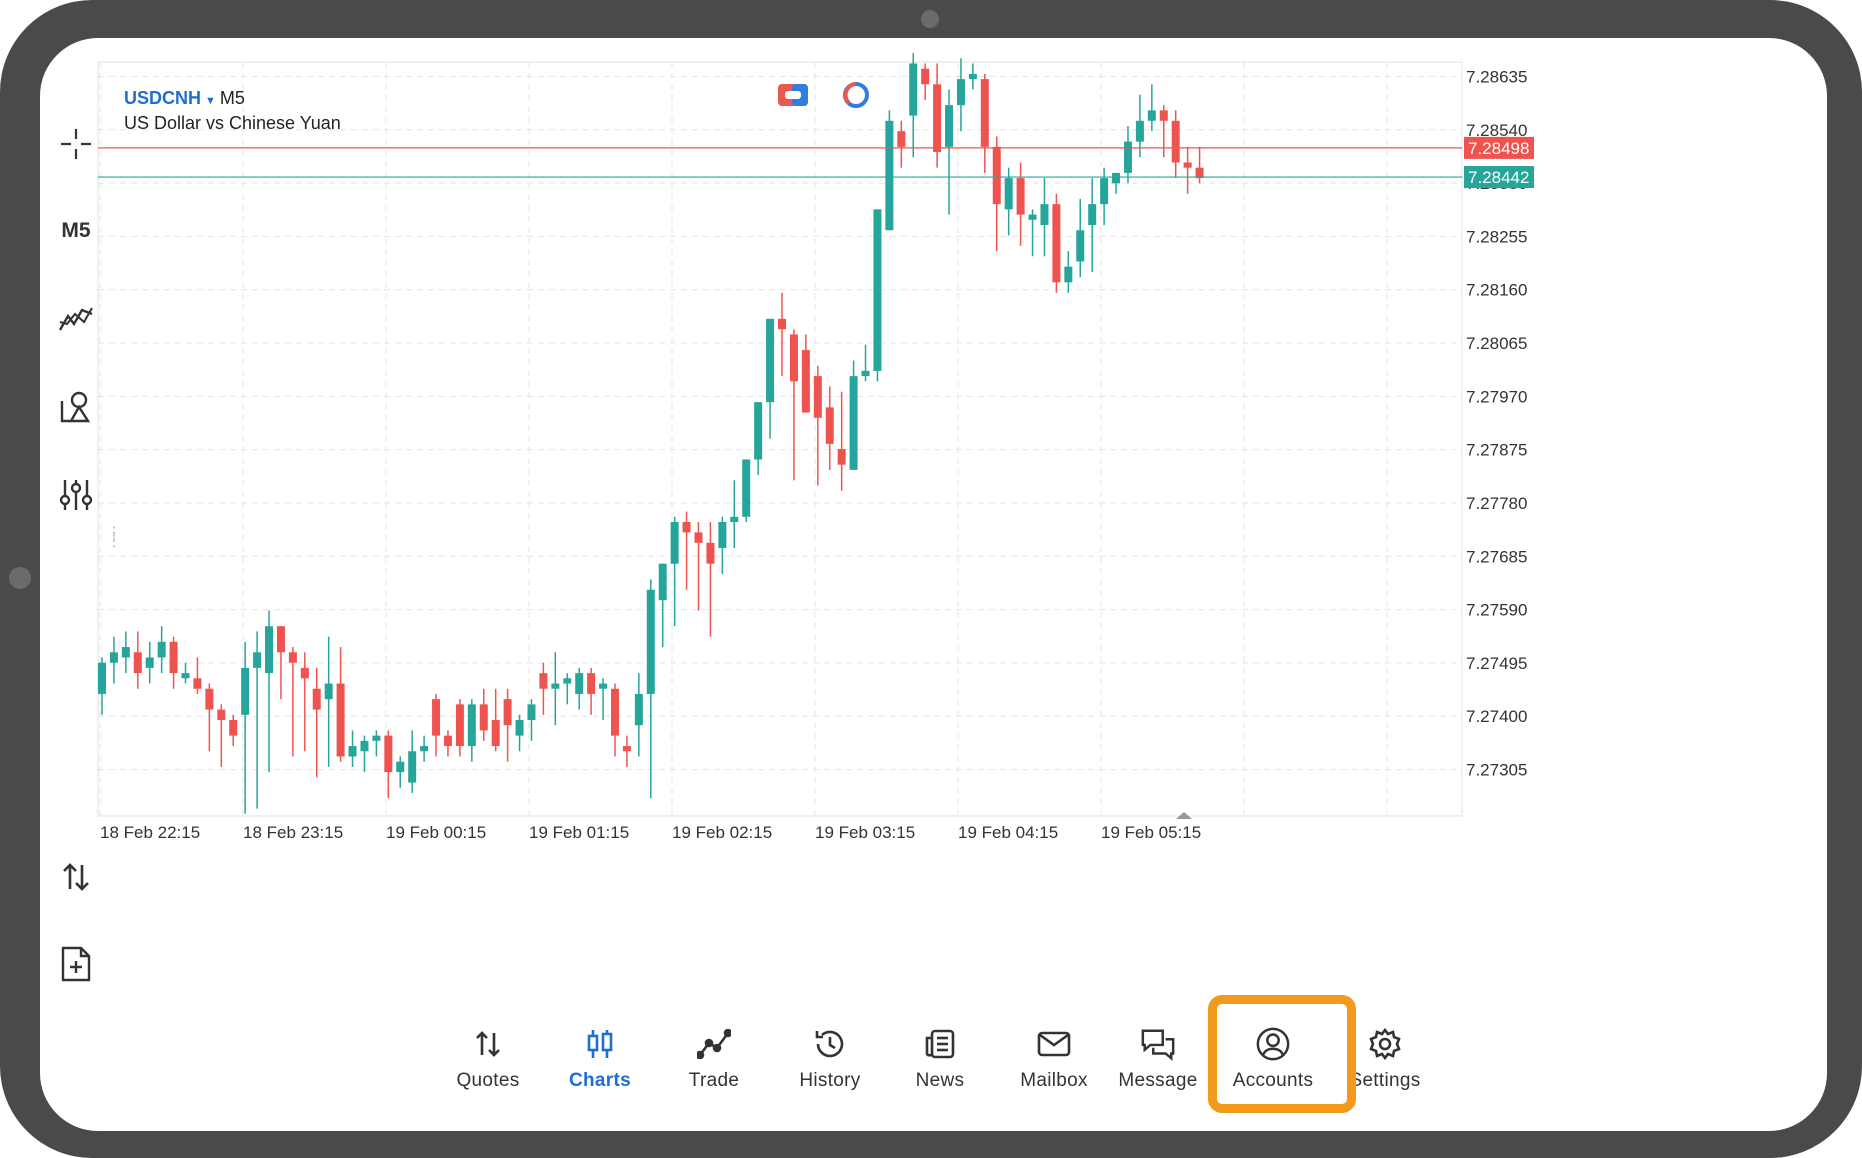  I want to click on nav-quotes-label: Quotes, so click(488, 1080).